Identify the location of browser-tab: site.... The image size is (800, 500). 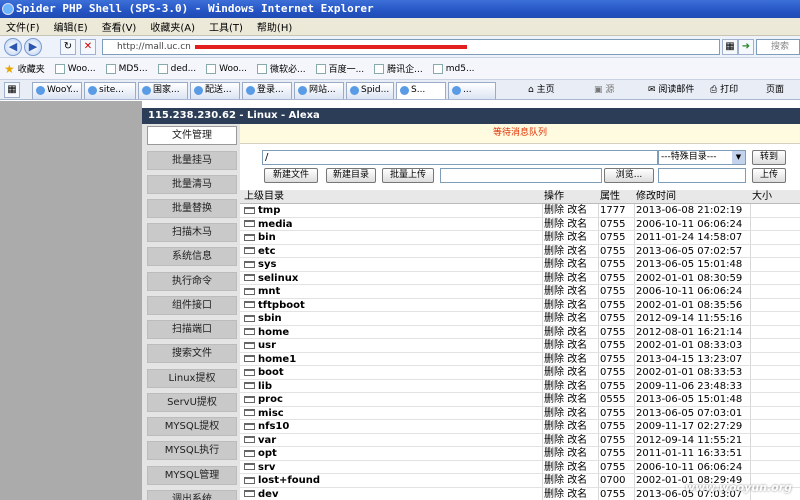
(110, 90).